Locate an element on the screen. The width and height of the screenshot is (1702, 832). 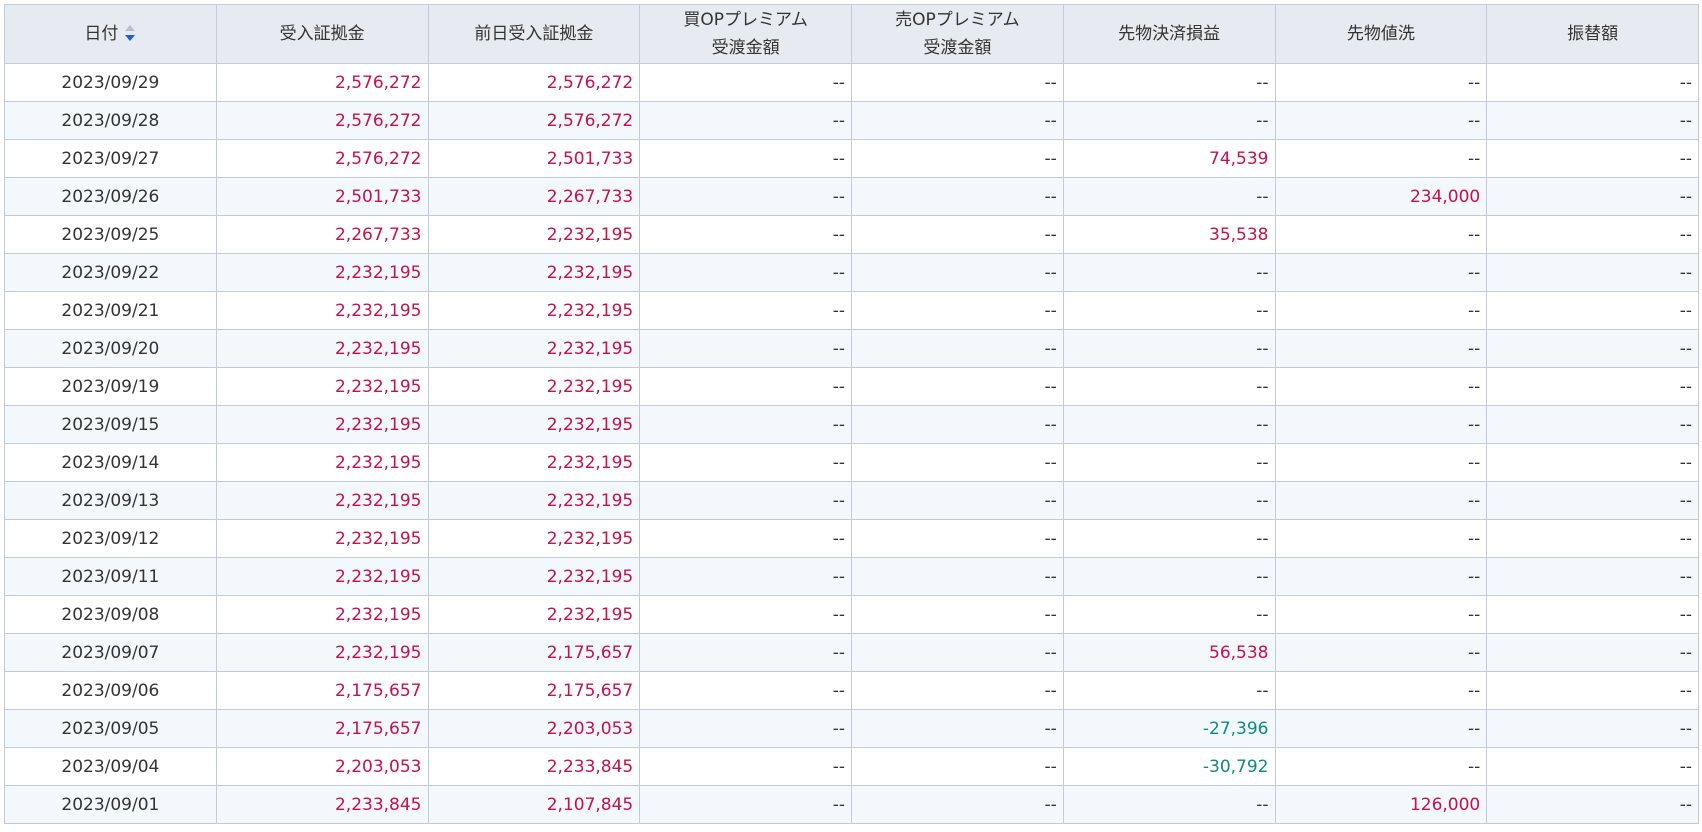
cell-date: 2023/09/26 is located at coordinates (110, 196).